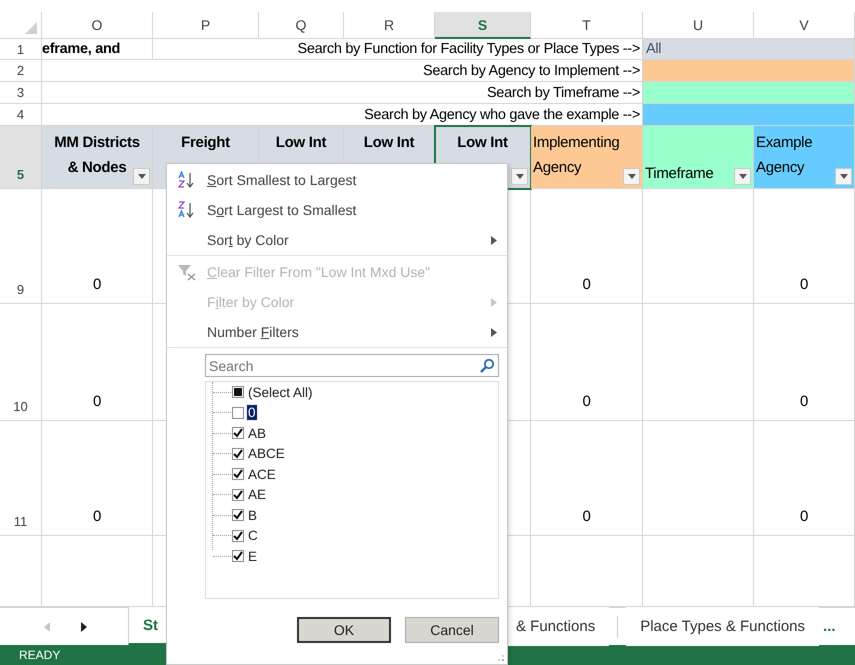  I want to click on search-label: Search by Timeframe -->, so click(342, 93).